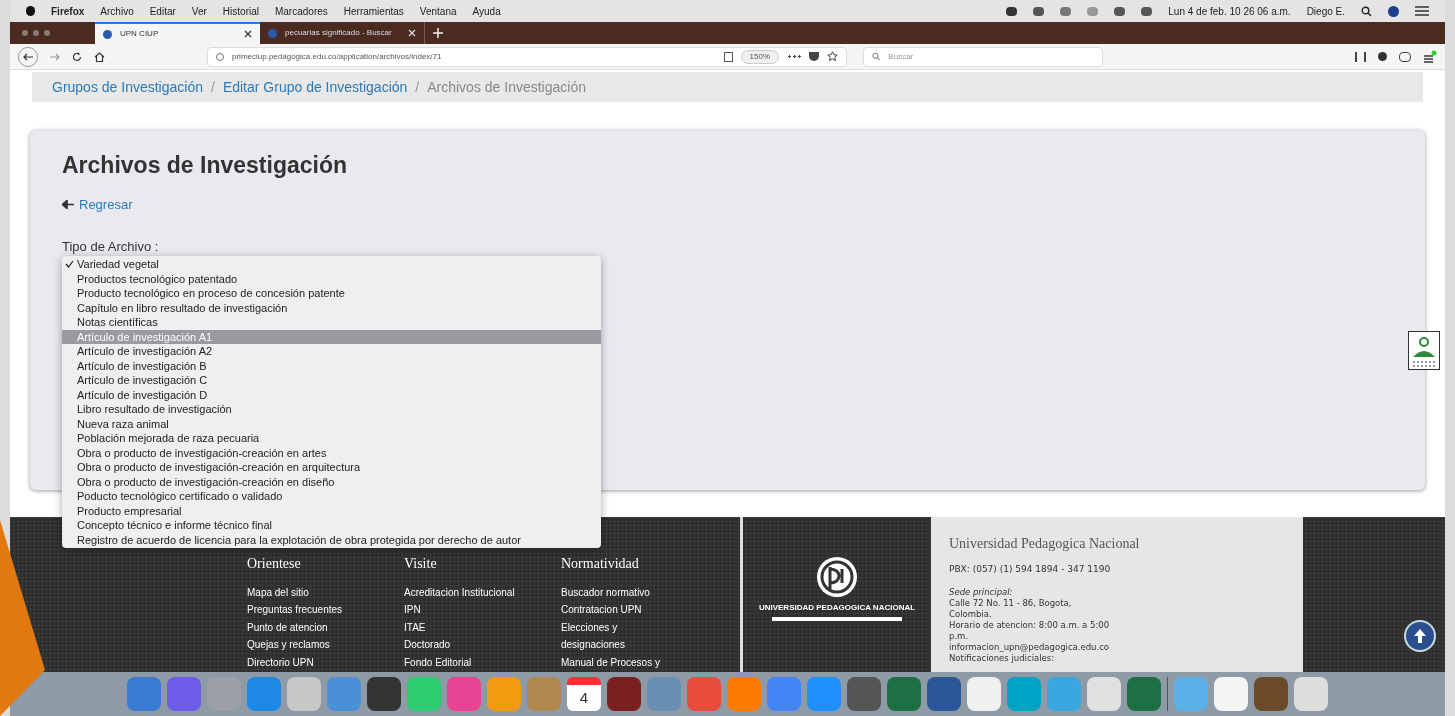  I want to click on clock: Lun 4 de feb. 10 26 06 a.m., so click(1229, 11).